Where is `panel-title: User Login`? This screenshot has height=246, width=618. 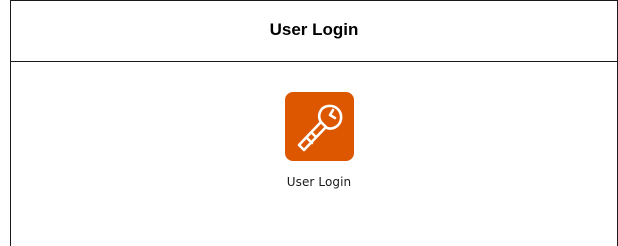 panel-title: User Login is located at coordinates (314, 29).